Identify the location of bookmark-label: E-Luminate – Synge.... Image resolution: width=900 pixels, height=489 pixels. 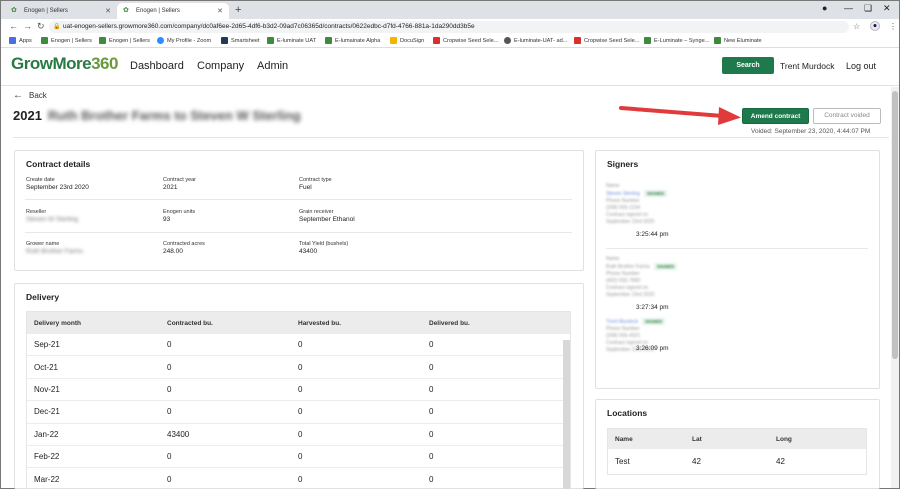
(682, 40).